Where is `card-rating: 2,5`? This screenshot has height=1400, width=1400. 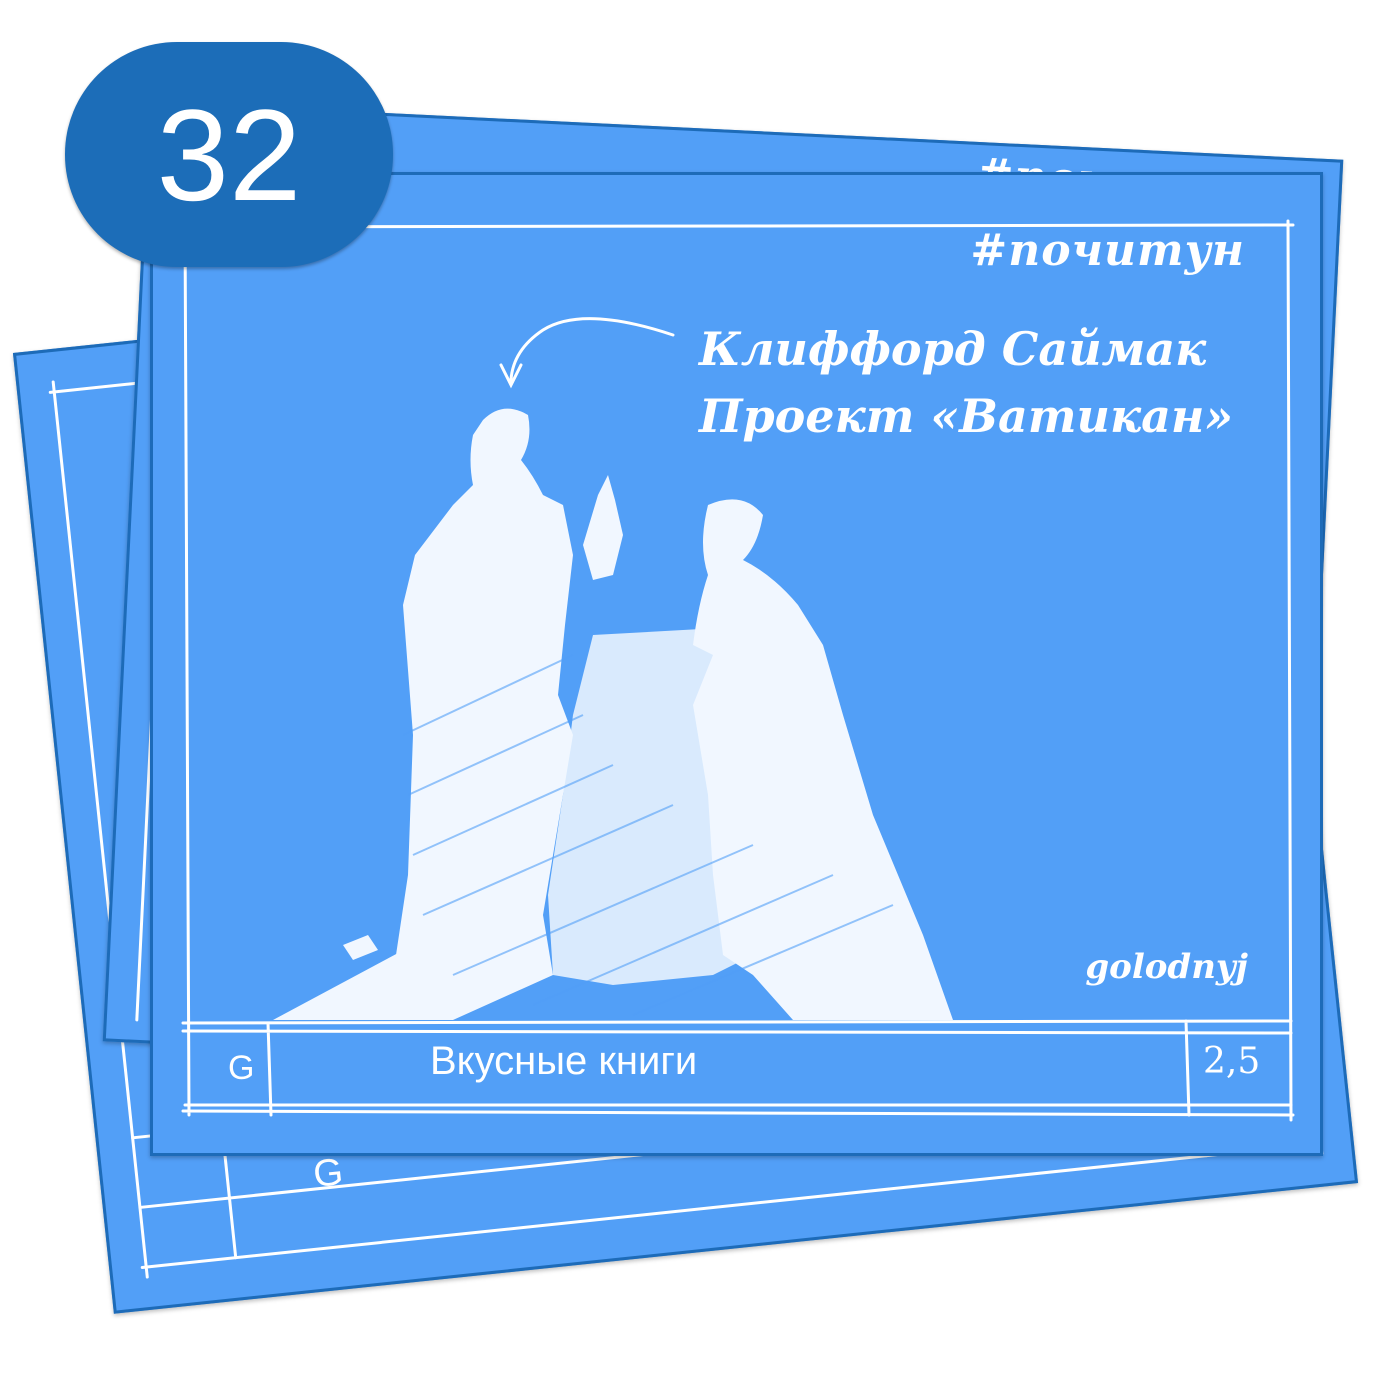 card-rating: 2,5 is located at coordinates (1232, 1061).